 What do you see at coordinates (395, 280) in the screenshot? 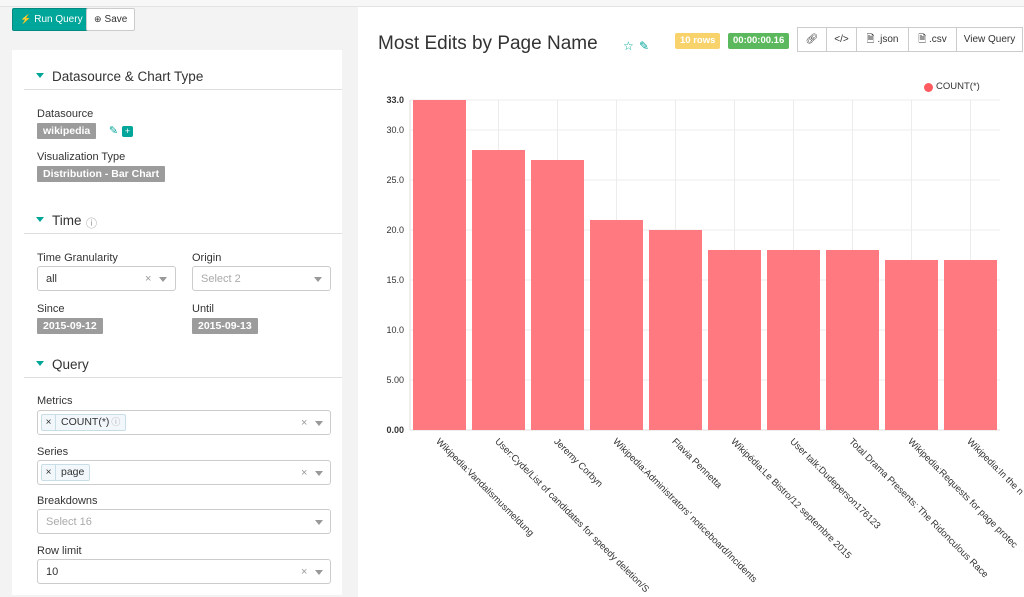
I see `y-tick-label: 15.0` at bounding box center [395, 280].